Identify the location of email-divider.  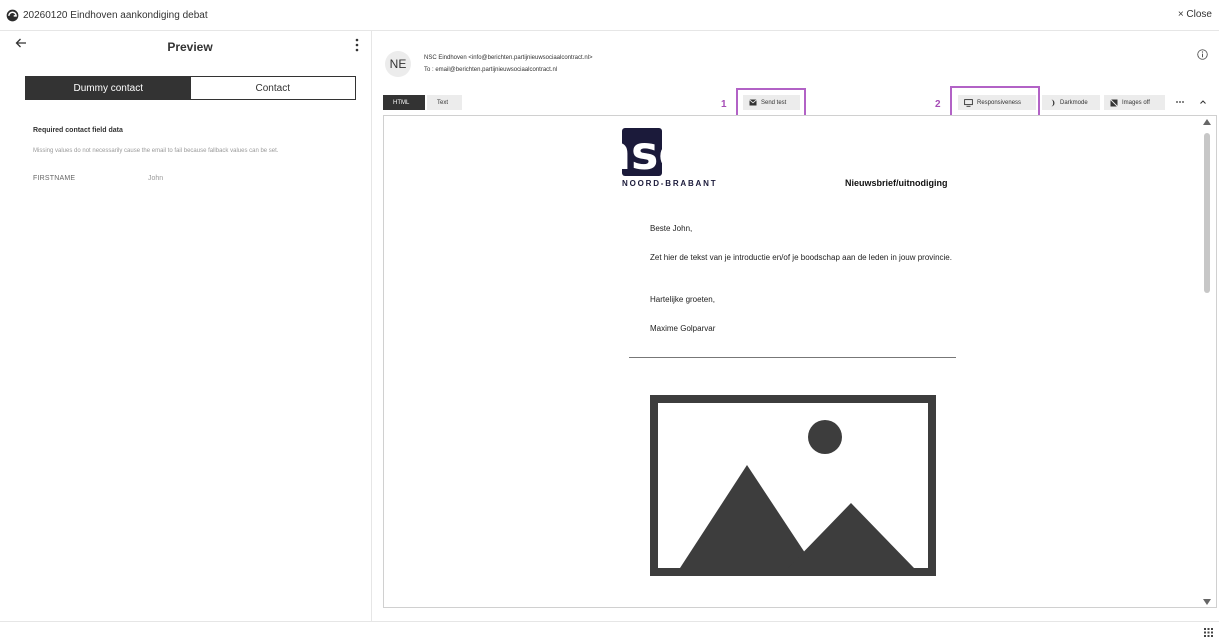
(792, 357).